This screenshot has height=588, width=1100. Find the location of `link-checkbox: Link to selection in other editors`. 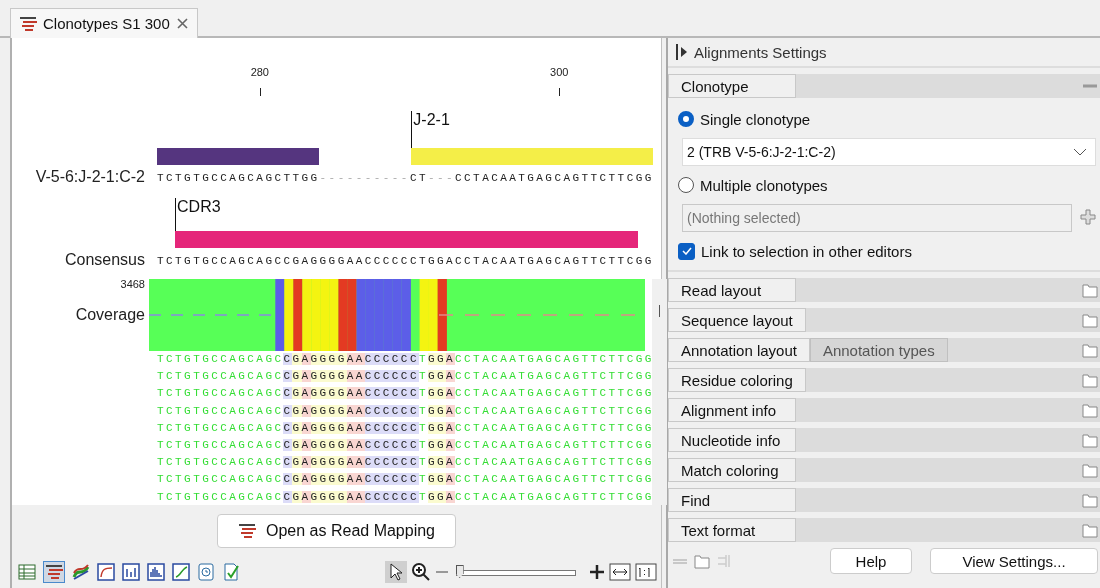

link-checkbox: Link to selection in other editors is located at coordinates (887, 251).